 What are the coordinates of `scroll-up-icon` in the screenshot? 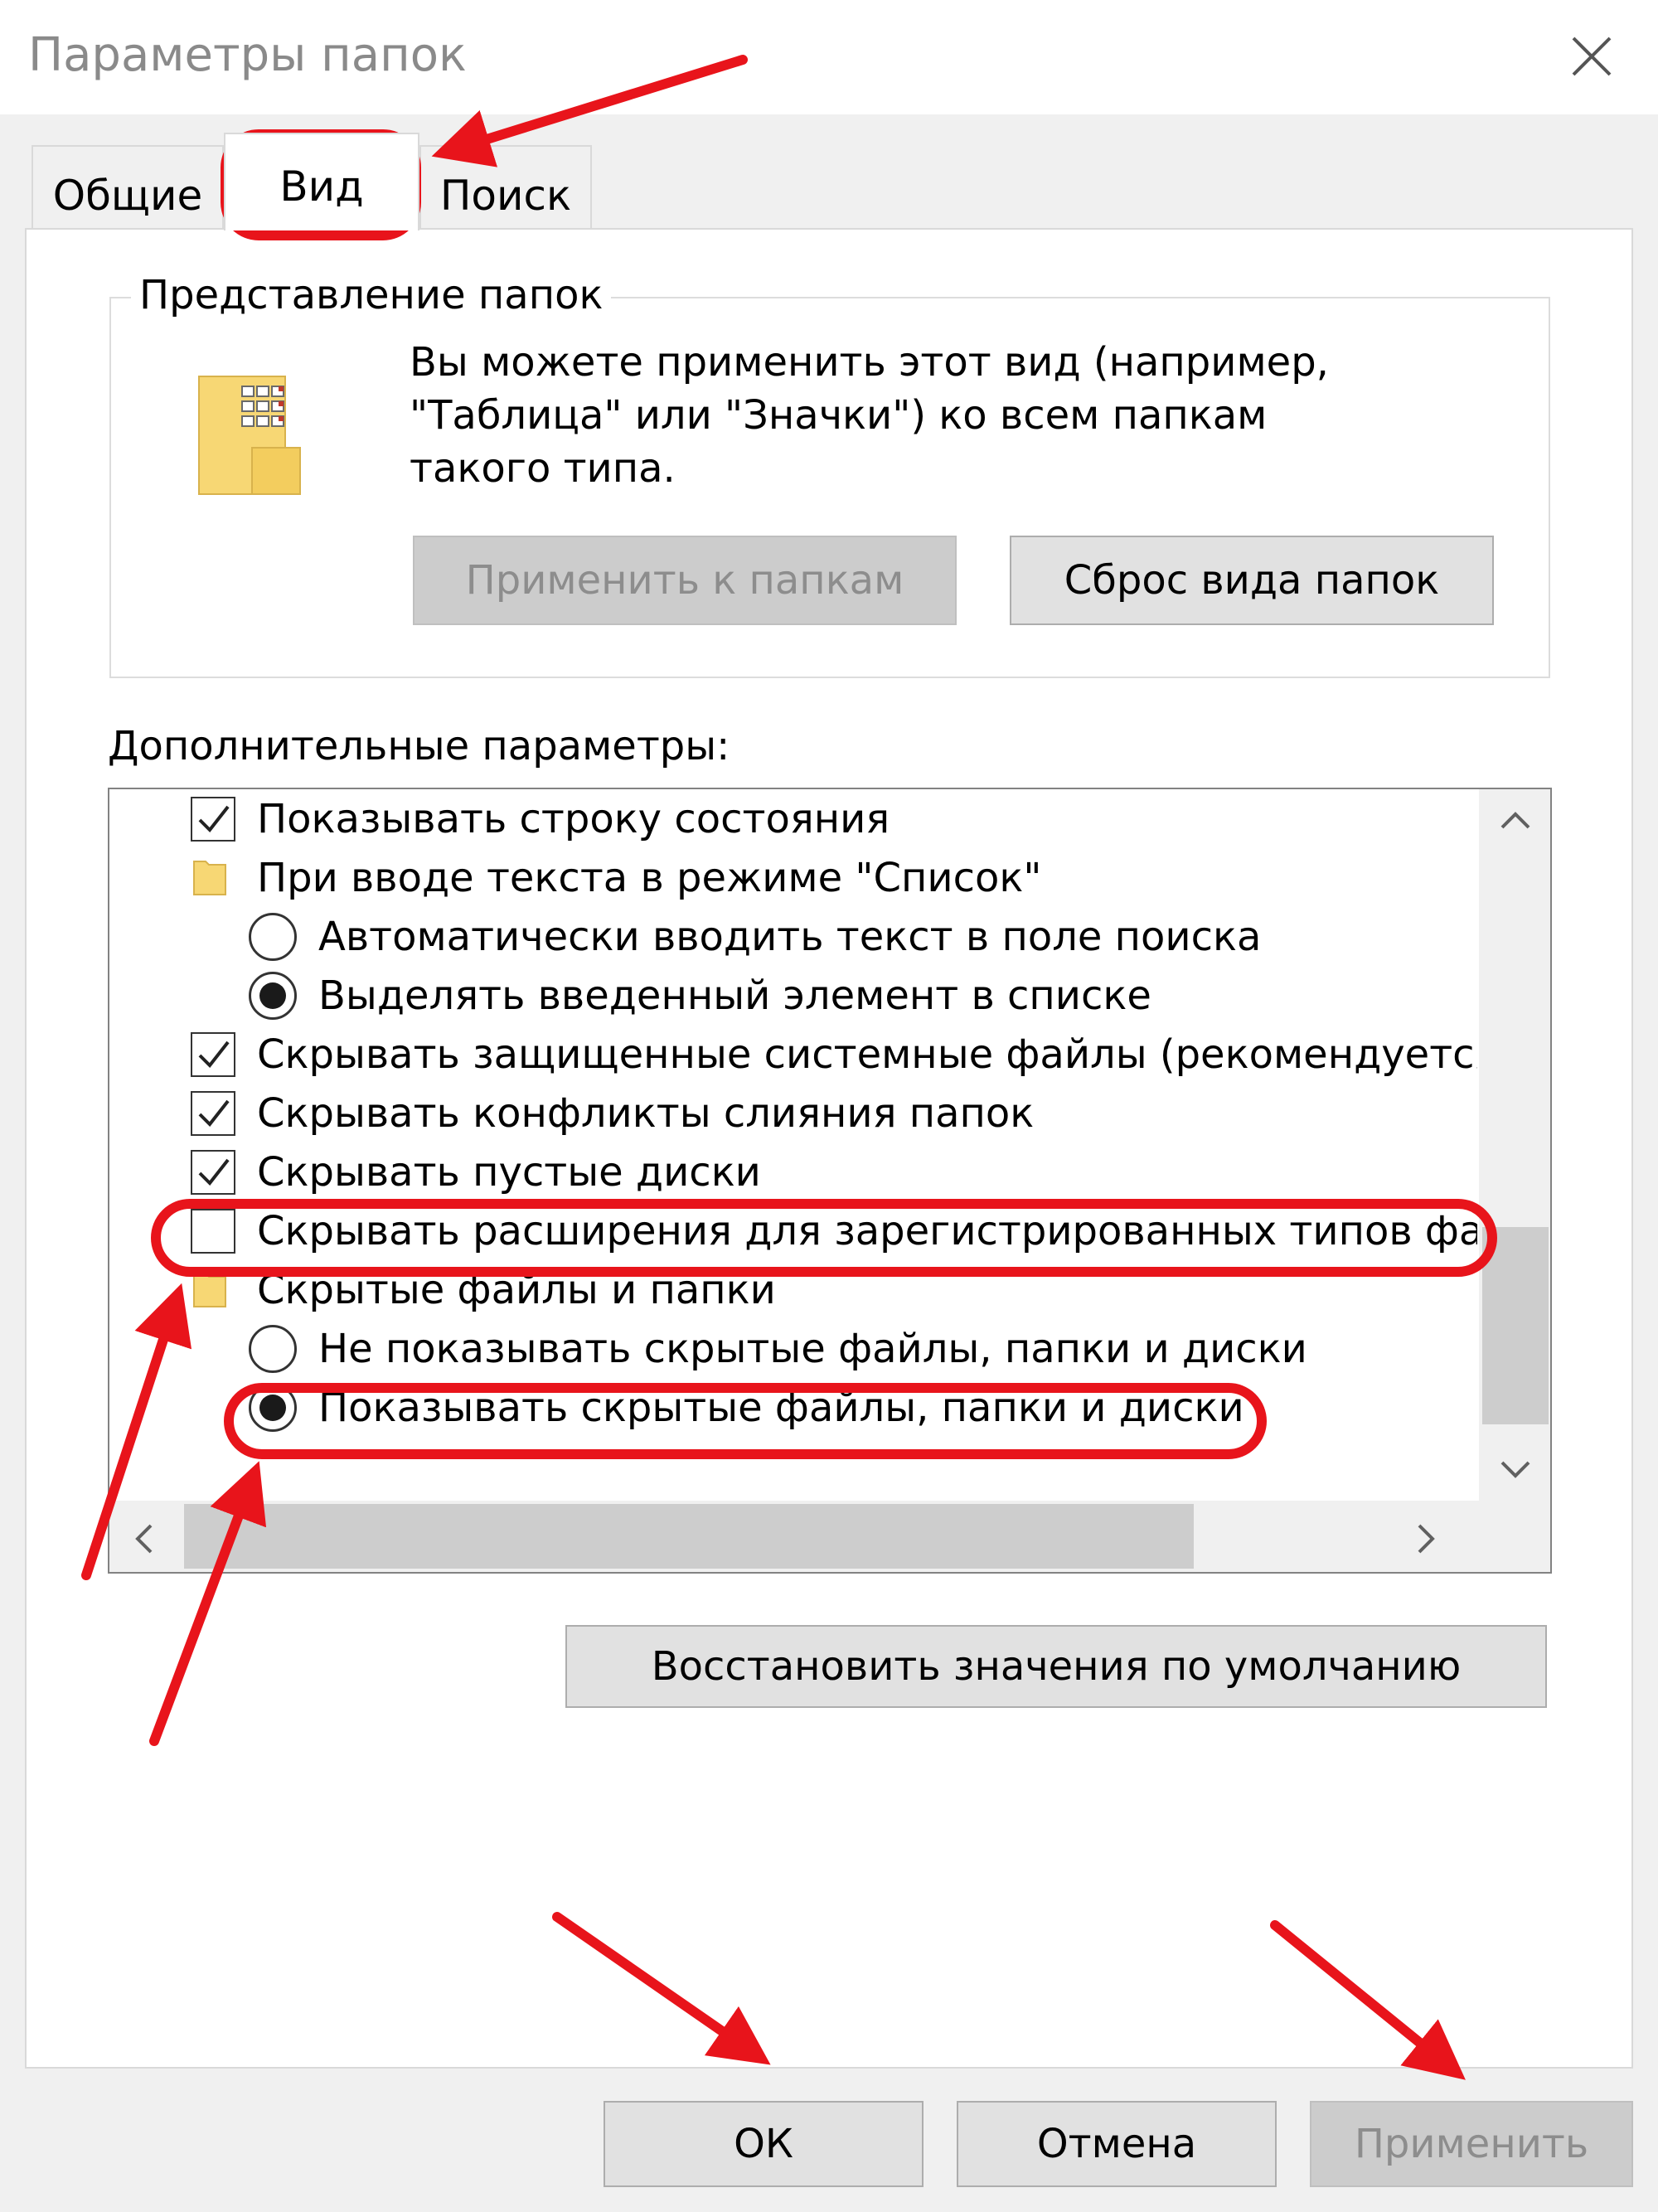 It's located at (1515, 822).